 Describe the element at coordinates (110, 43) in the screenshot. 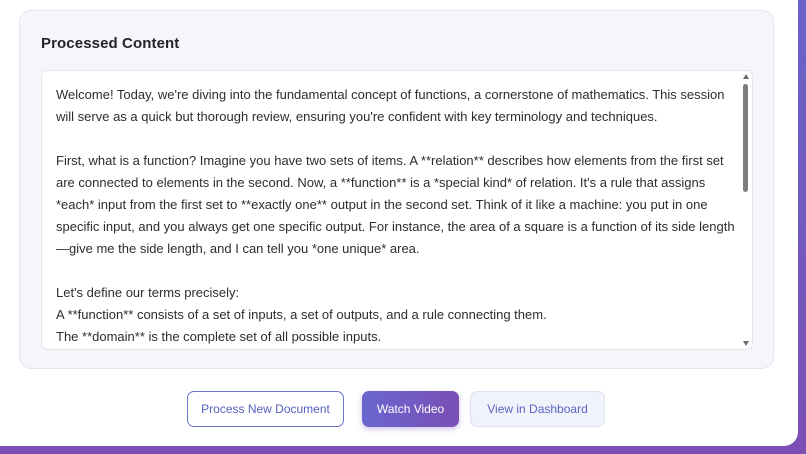

I see `panel-title: Processed Content` at that location.